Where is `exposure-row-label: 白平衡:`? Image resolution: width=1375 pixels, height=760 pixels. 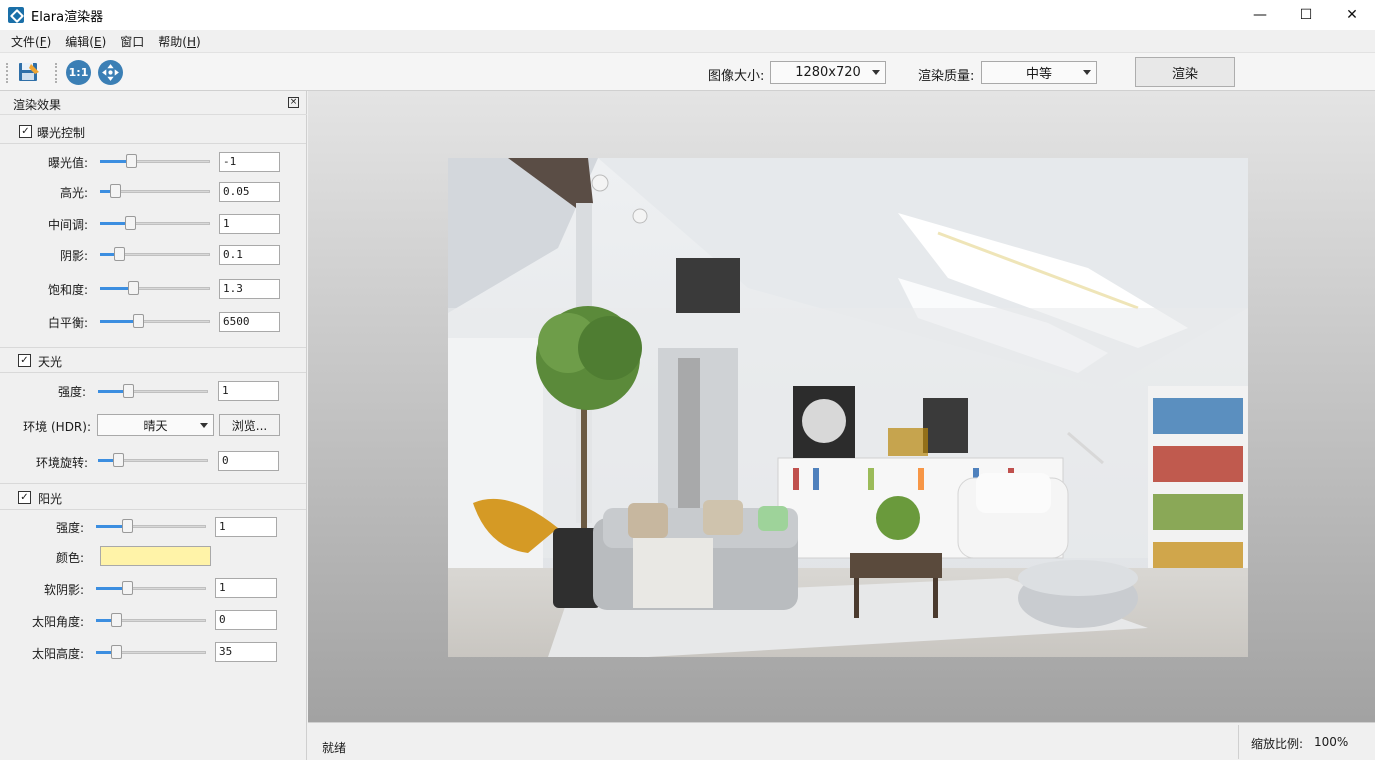
exposure-row-label: 白平衡: is located at coordinates (67, 323).